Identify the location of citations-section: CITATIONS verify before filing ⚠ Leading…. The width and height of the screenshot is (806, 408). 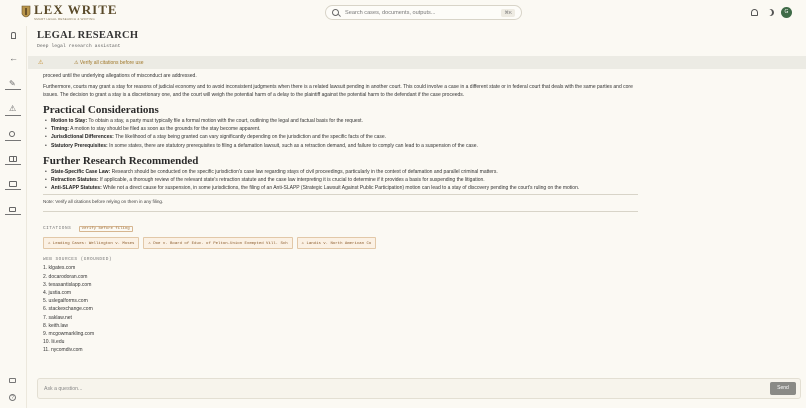
(343, 233).